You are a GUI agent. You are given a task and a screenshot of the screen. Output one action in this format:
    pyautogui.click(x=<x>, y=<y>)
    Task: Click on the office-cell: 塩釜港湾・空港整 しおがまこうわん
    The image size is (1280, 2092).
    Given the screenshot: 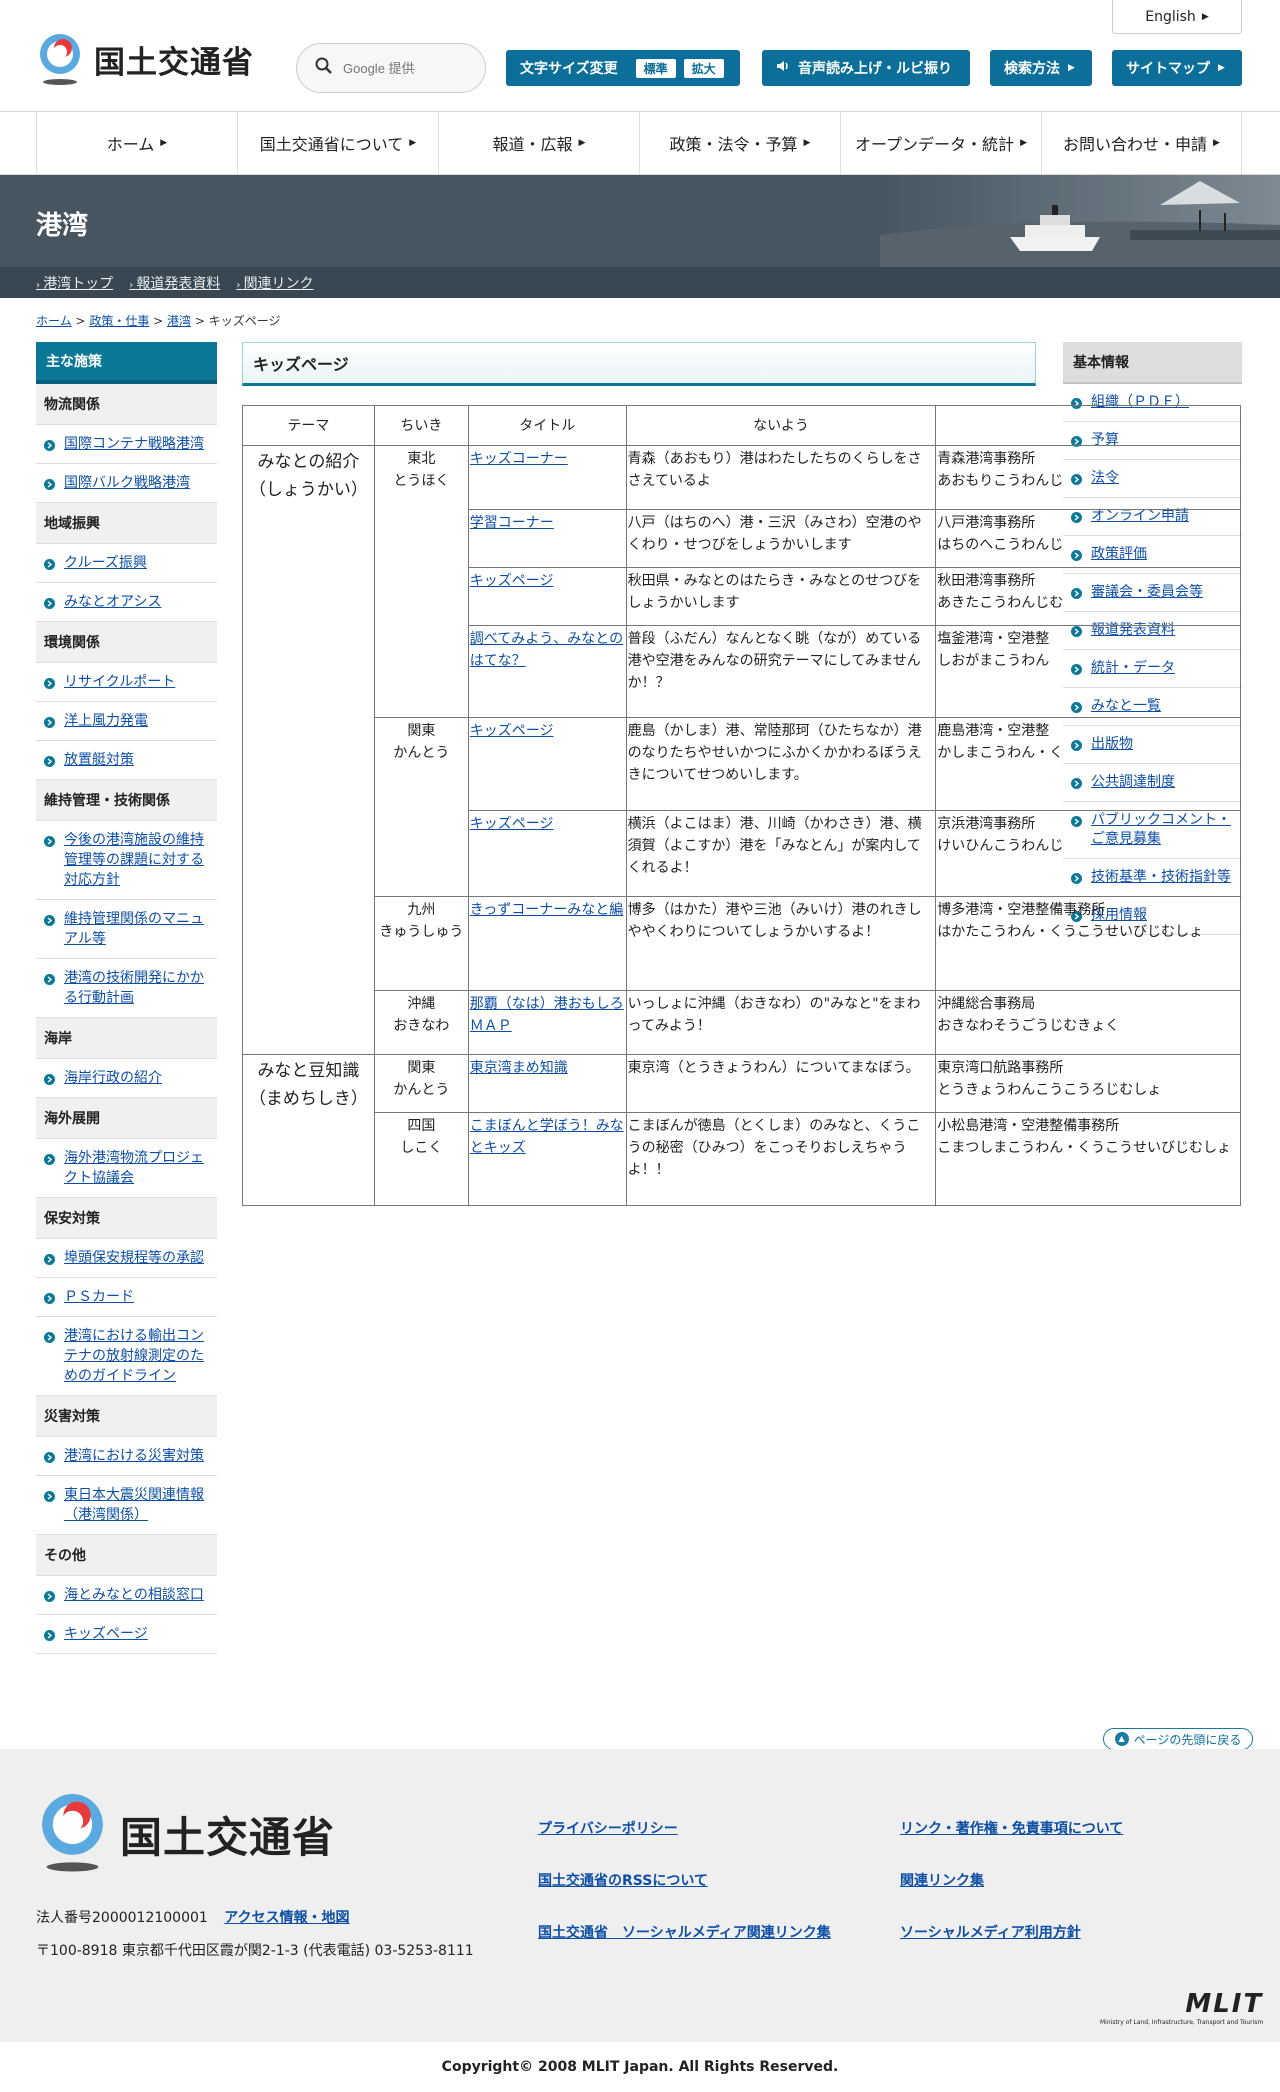 What is the action you would take?
    pyautogui.click(x=1088, y=671)
    